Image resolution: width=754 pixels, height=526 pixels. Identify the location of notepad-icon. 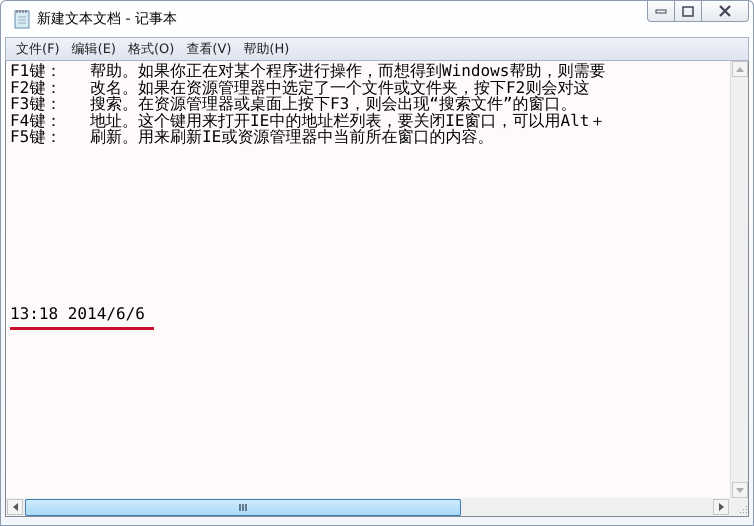
(22, 19).